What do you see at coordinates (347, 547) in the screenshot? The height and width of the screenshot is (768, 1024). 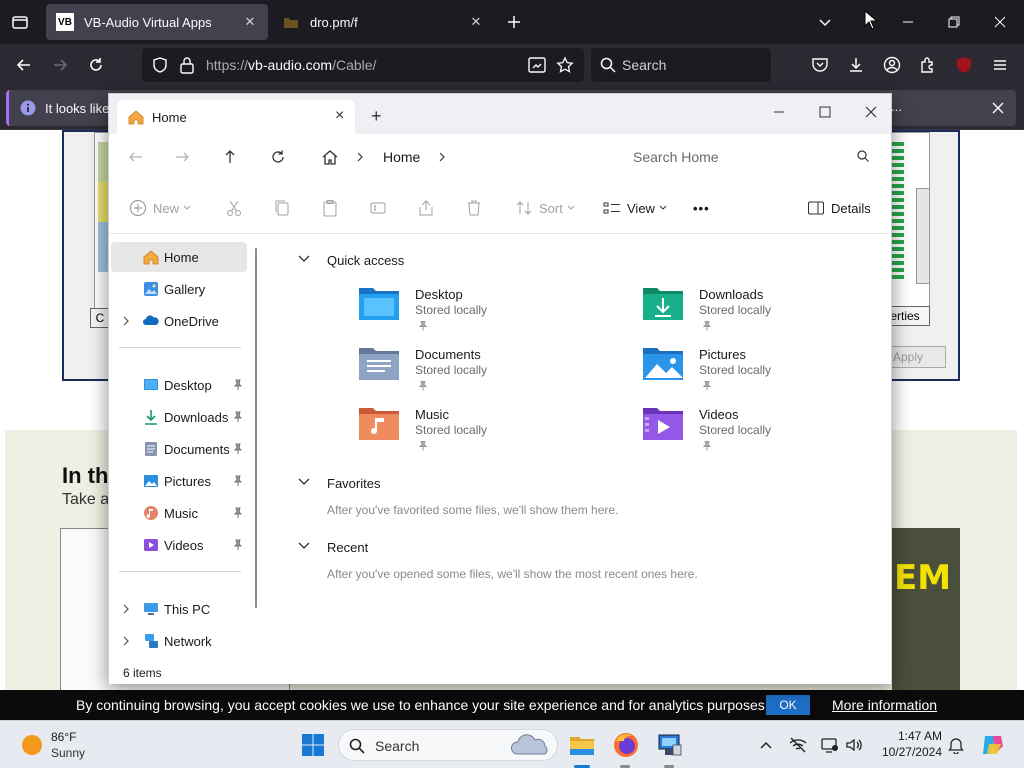 I see `recent-header: Recent` at bounding box center [347, 547].